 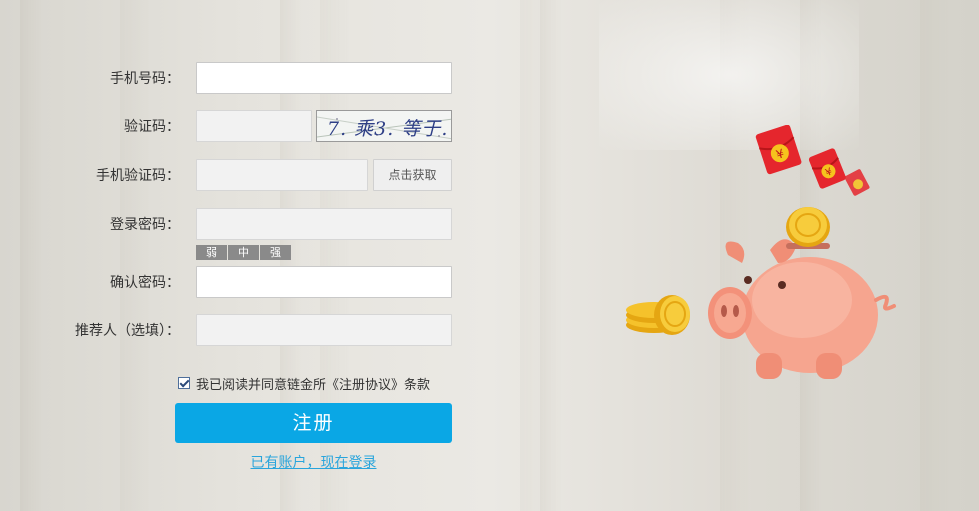 What do you see at coordinates (313, 462) in the screenshot?
I see `login-link: 已有账户，现在登录` at bounding box center [313, 462].